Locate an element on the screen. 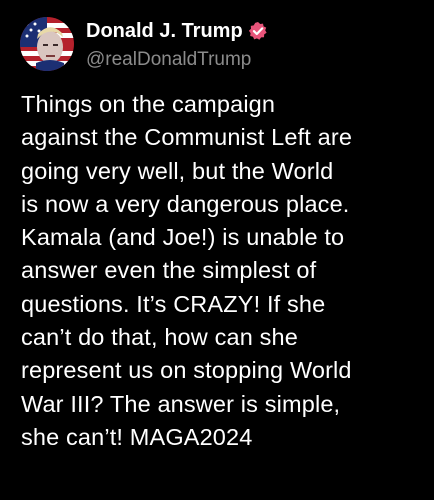  avatar is located at coordinates (47, 44).